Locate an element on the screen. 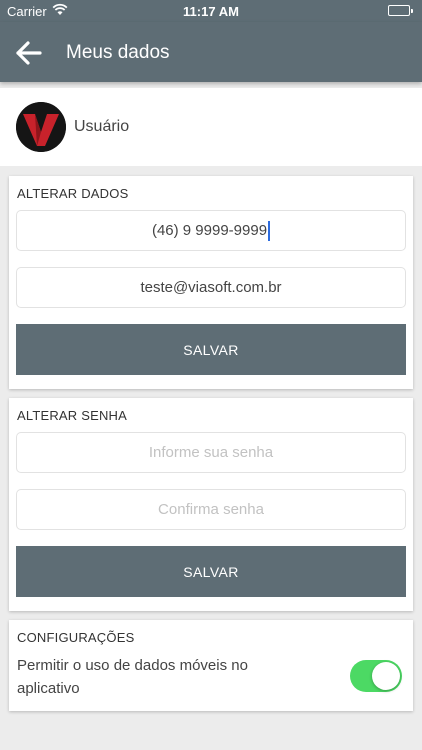  email-field: teste@viasoft.com.br is located at coordinates (211, 287).